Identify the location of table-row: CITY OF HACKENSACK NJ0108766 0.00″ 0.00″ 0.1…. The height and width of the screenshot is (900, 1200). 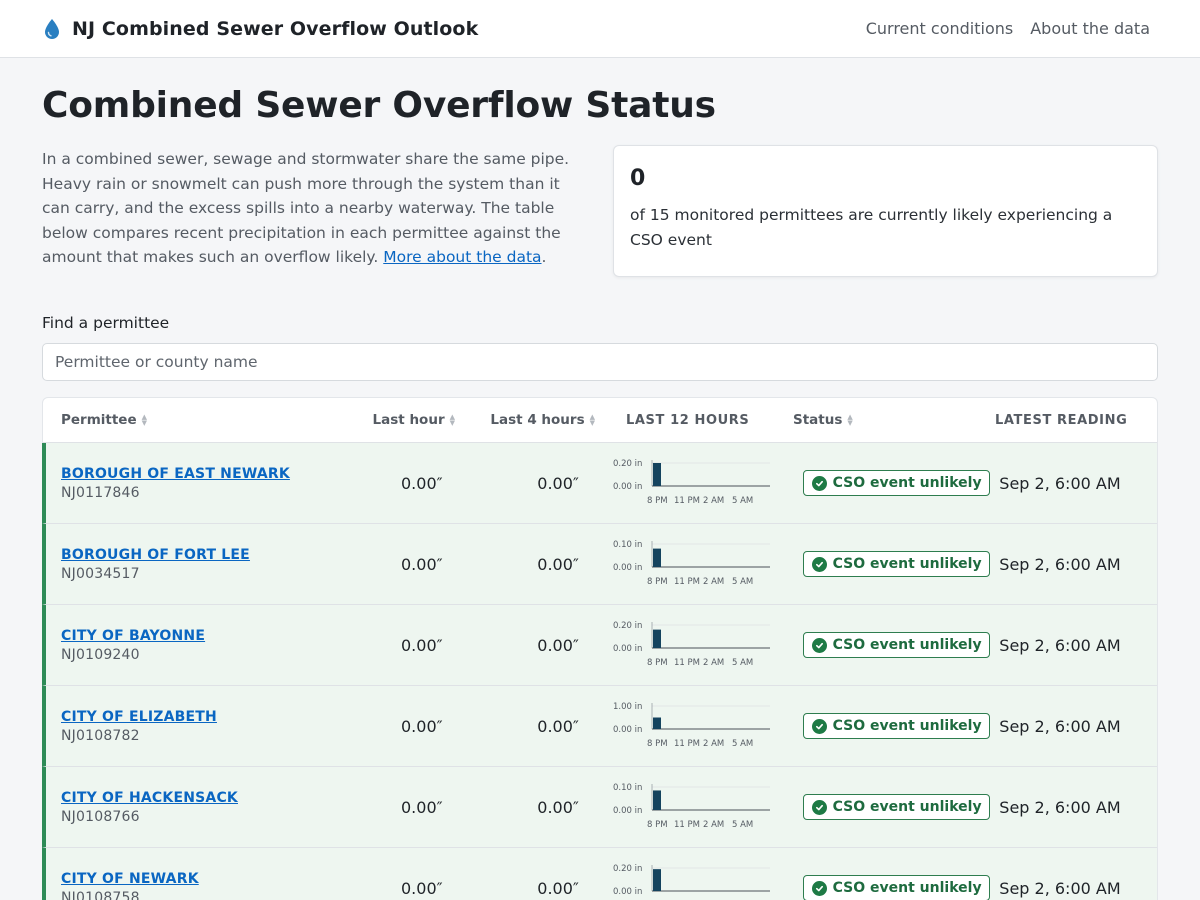
(599, 807).